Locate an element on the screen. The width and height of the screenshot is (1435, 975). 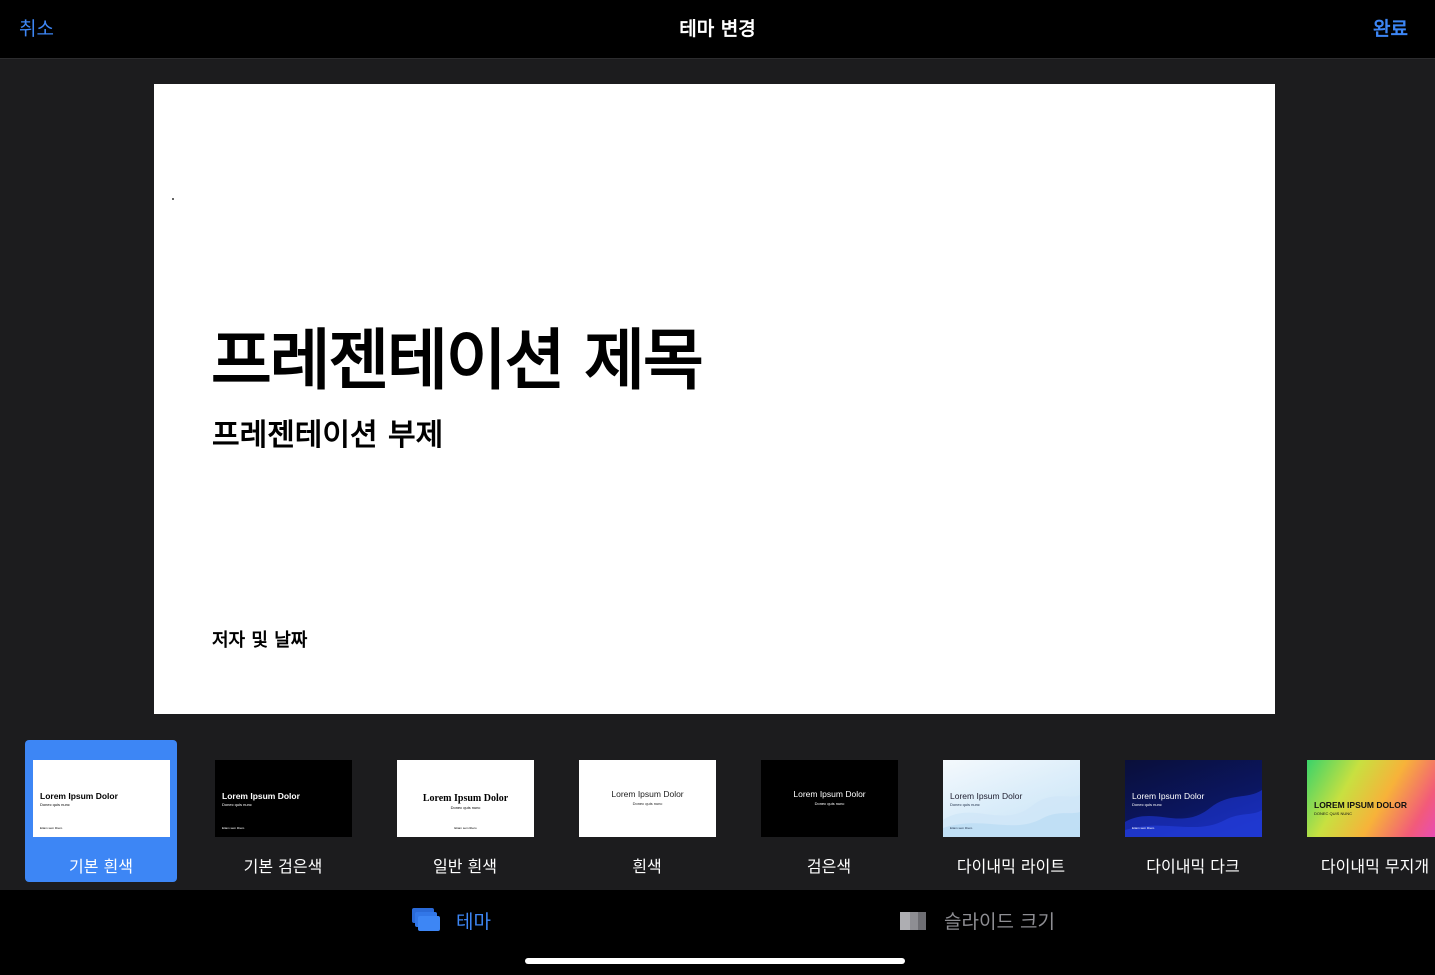
thumbnail-title: LOREM IPSUM DOLOR is located at coordinates (1361, 805).